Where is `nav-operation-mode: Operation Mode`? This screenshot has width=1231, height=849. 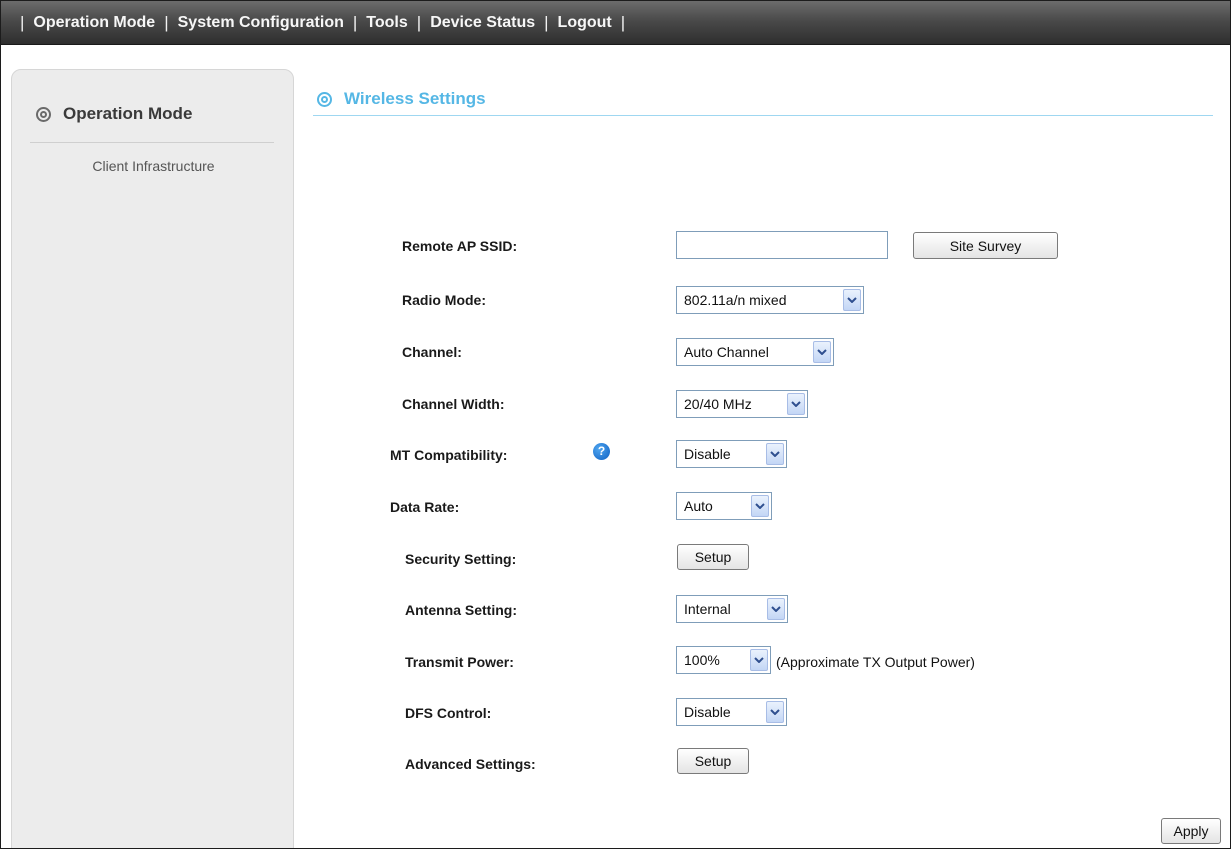
nav-operation-mode: Operation Mode is located at coordinates (94, 23).